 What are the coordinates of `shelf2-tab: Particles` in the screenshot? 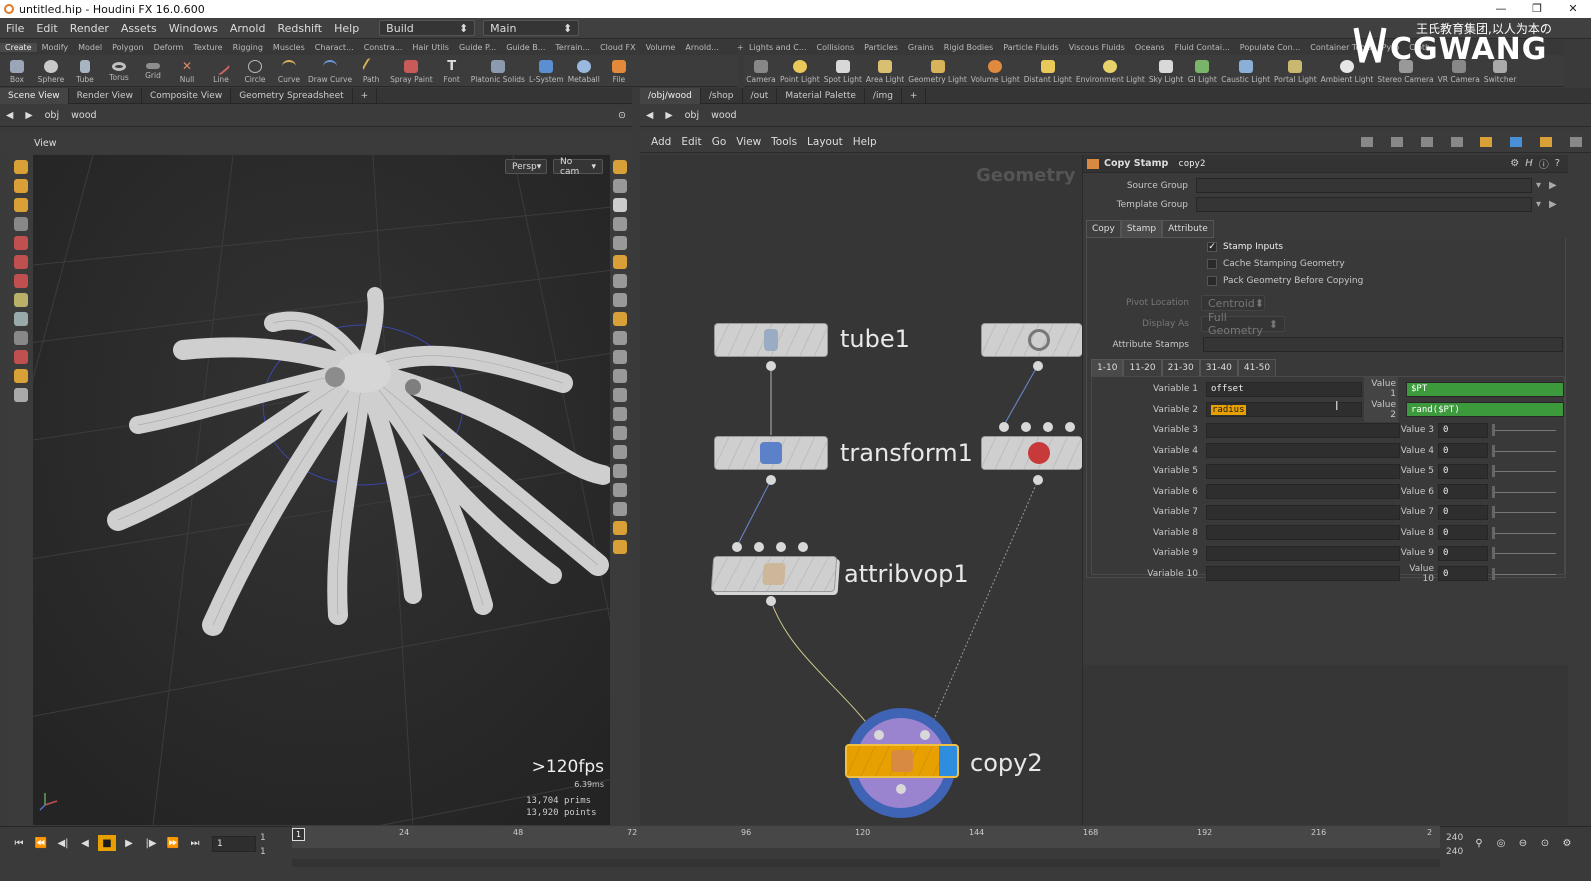 It's located at (881, 47).